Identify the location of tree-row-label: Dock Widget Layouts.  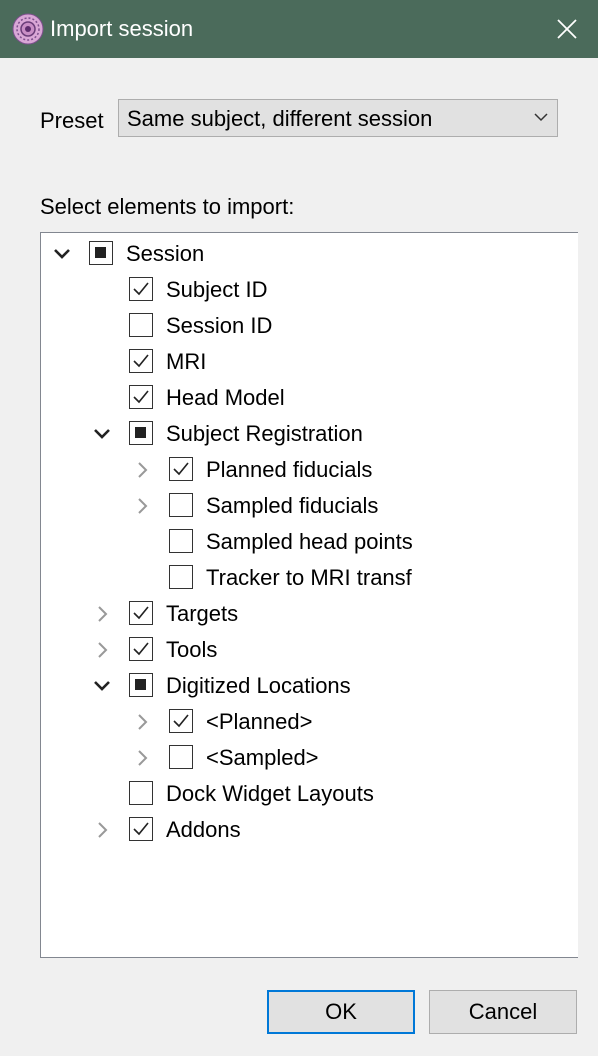
(270, 793).